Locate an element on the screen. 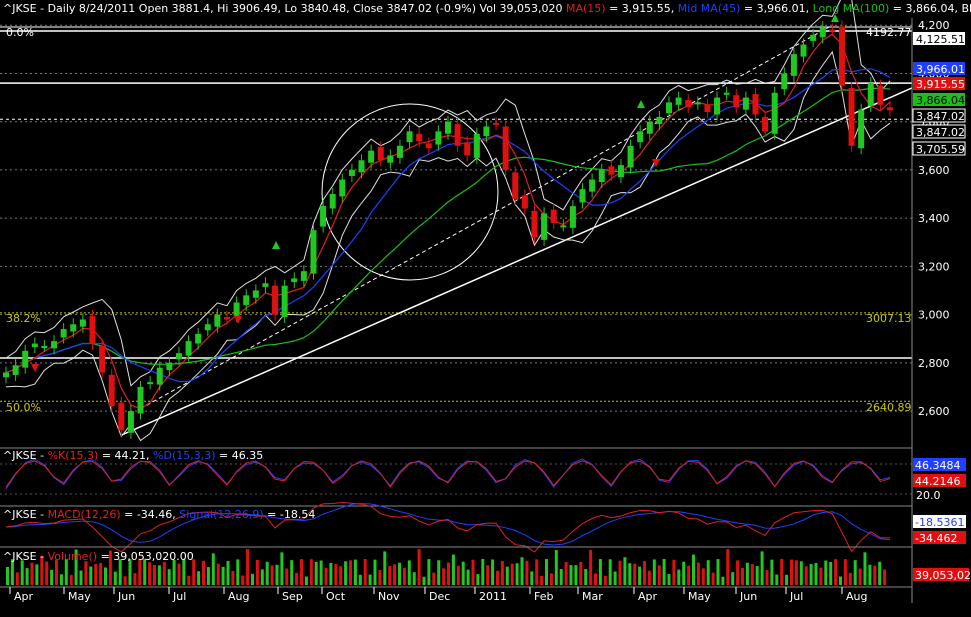  signal-value: = -18.54 is located at coordinates (290, 514).